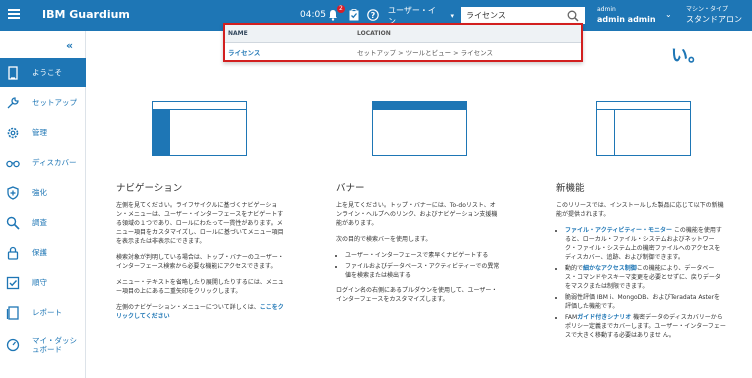 This screenshot has height=378, width=752. What do you see at coordinates (54, 102) in the screenshot?
I see `sidebar-item-label: セットアップ` at bounding box center [54, 102].